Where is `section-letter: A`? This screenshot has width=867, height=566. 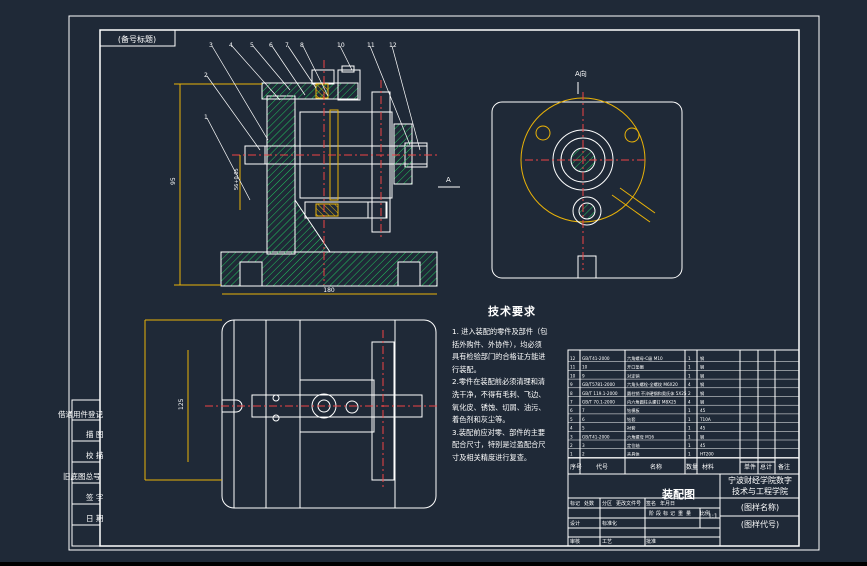
section-letter: A is located at coordinates (448, 180).